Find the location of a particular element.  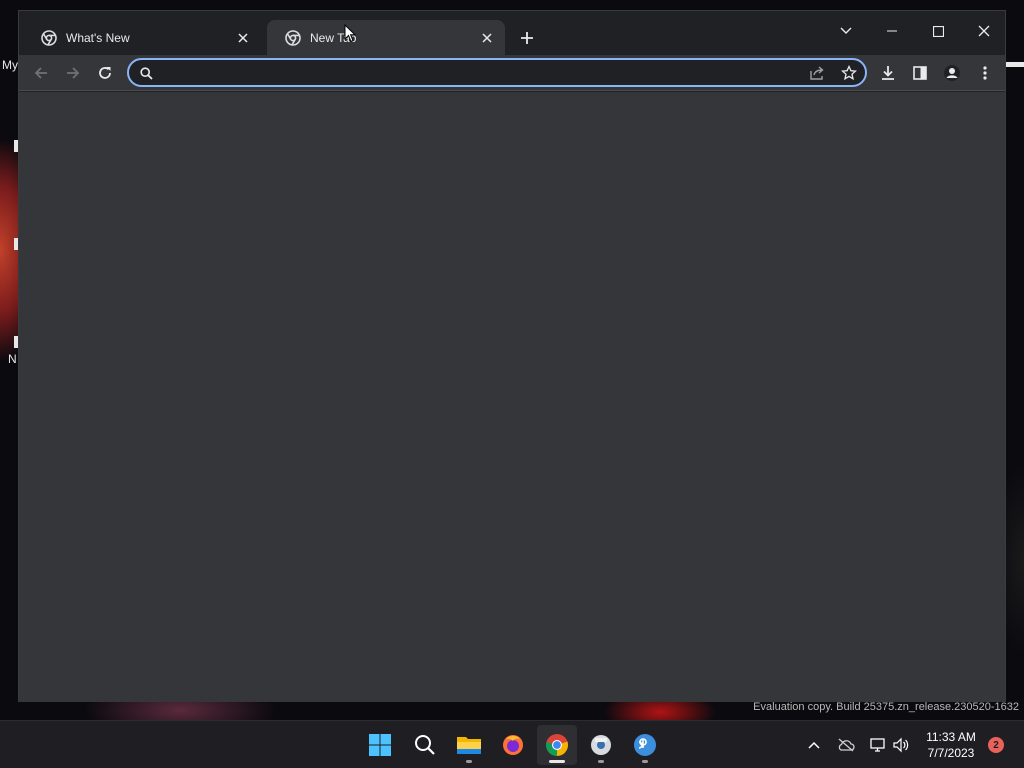

minimize-icon is located at coordinates (892, 31).